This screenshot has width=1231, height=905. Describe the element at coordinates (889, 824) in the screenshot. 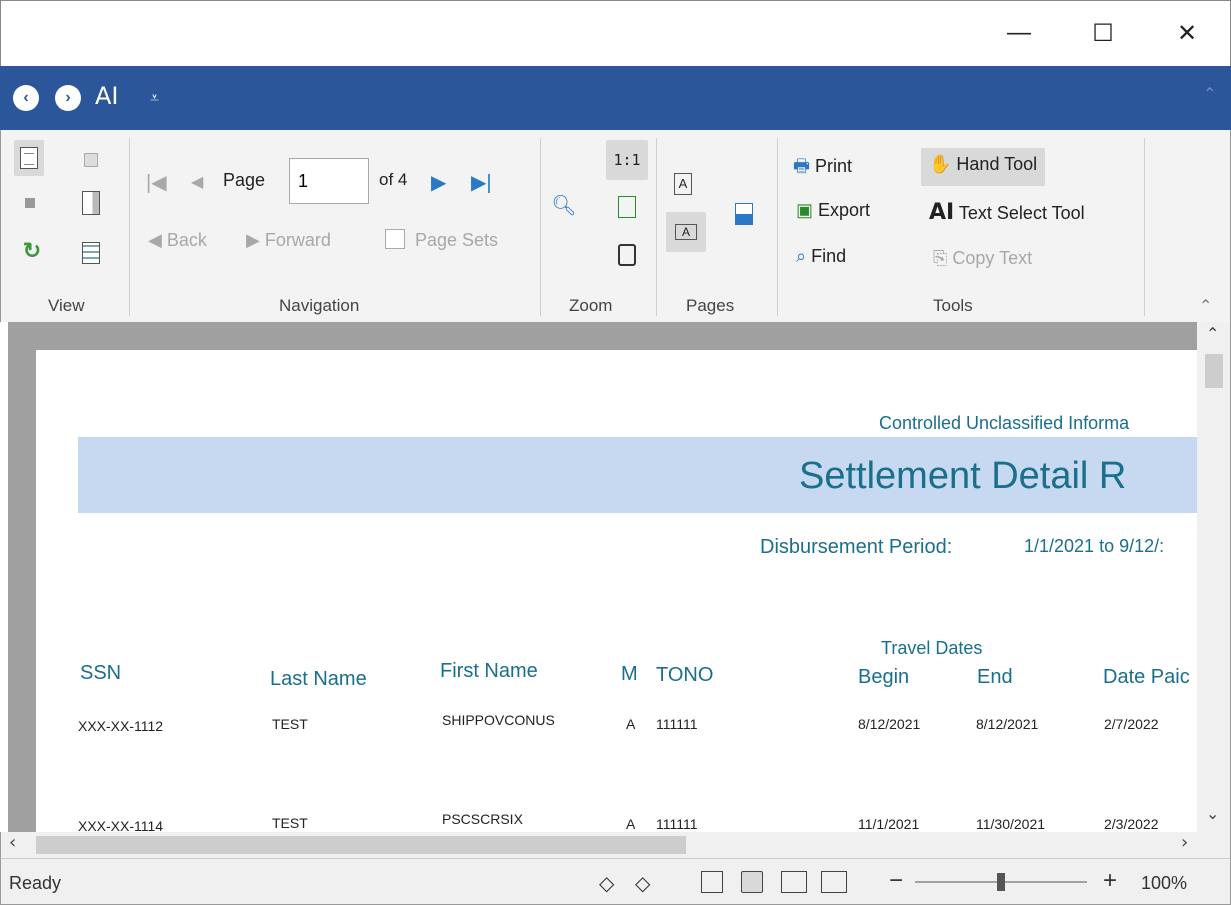

I see `table-cell: 11/1/2021` at that location.